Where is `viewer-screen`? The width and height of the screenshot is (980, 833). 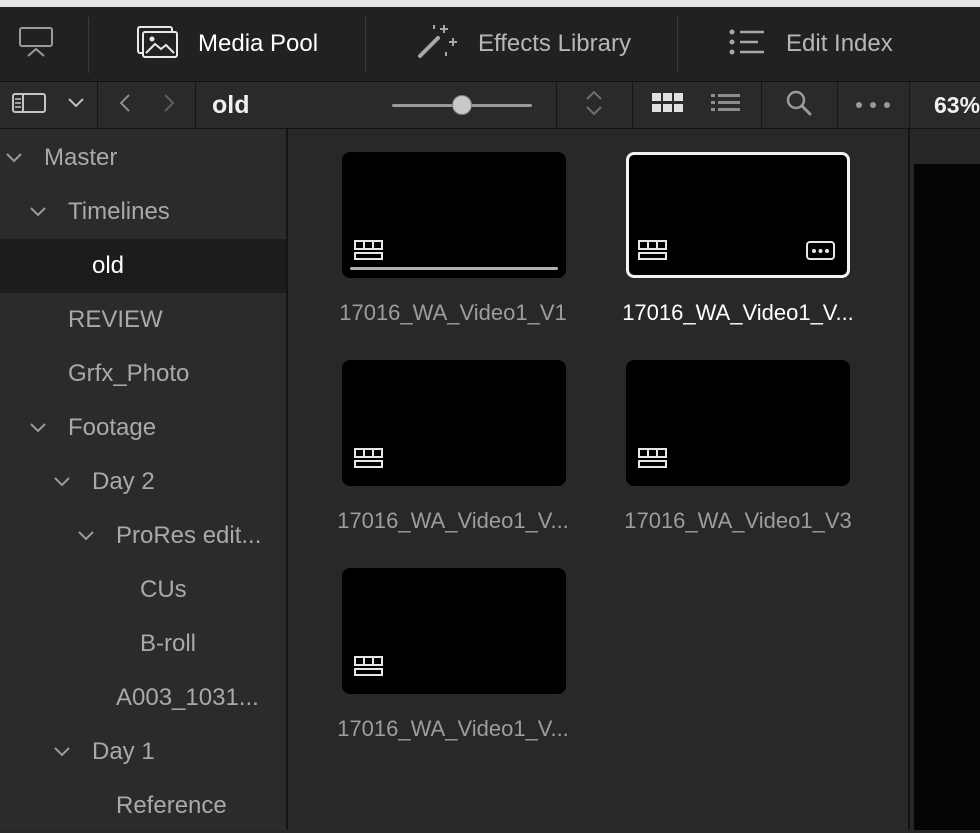 viewer-screen is located at coordinates (947, 497).